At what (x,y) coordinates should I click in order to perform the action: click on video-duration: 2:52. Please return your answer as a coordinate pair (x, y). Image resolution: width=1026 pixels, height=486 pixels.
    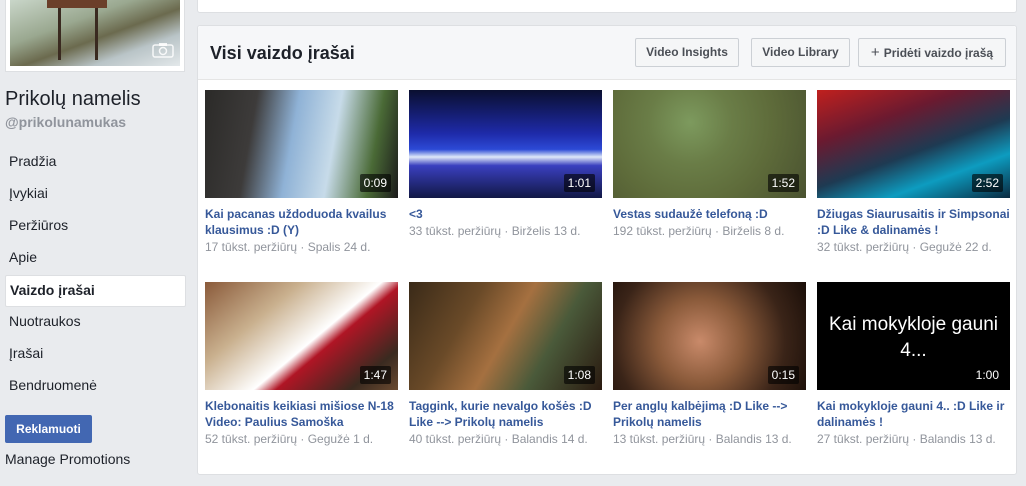
    Looking at the image, I should click on (987, 183).